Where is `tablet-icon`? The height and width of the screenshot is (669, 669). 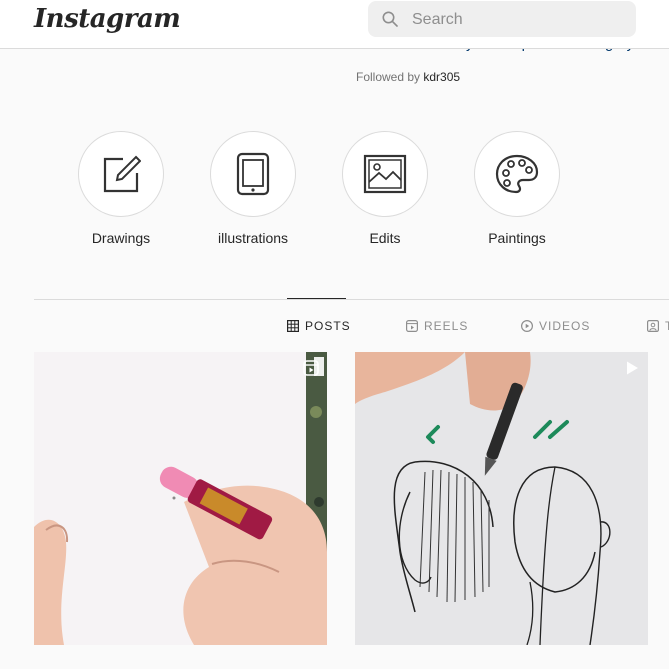 tablet-icon is located at coordinates (253, 174).